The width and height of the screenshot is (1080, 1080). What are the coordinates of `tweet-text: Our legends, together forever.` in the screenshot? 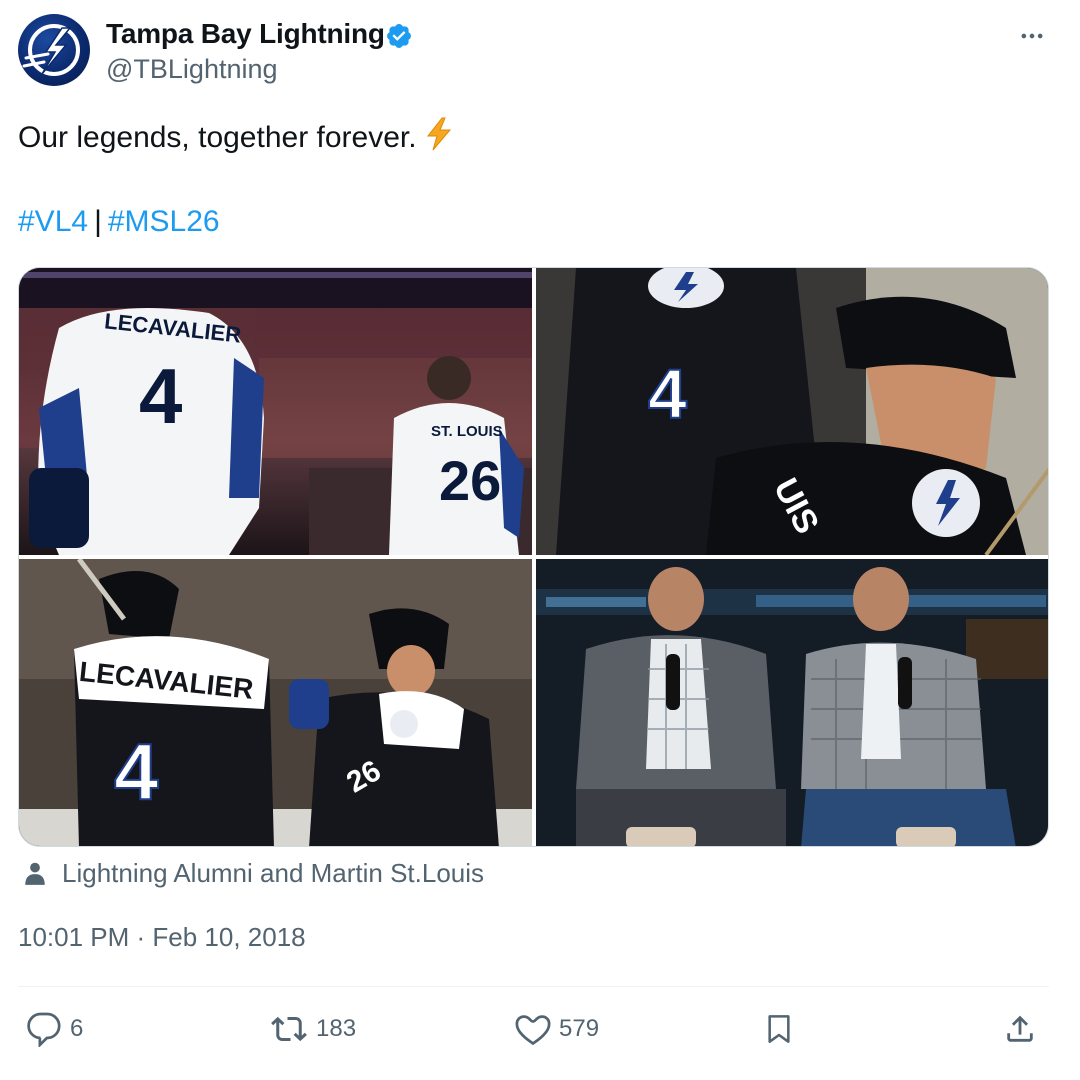 It's located at (236, 138).